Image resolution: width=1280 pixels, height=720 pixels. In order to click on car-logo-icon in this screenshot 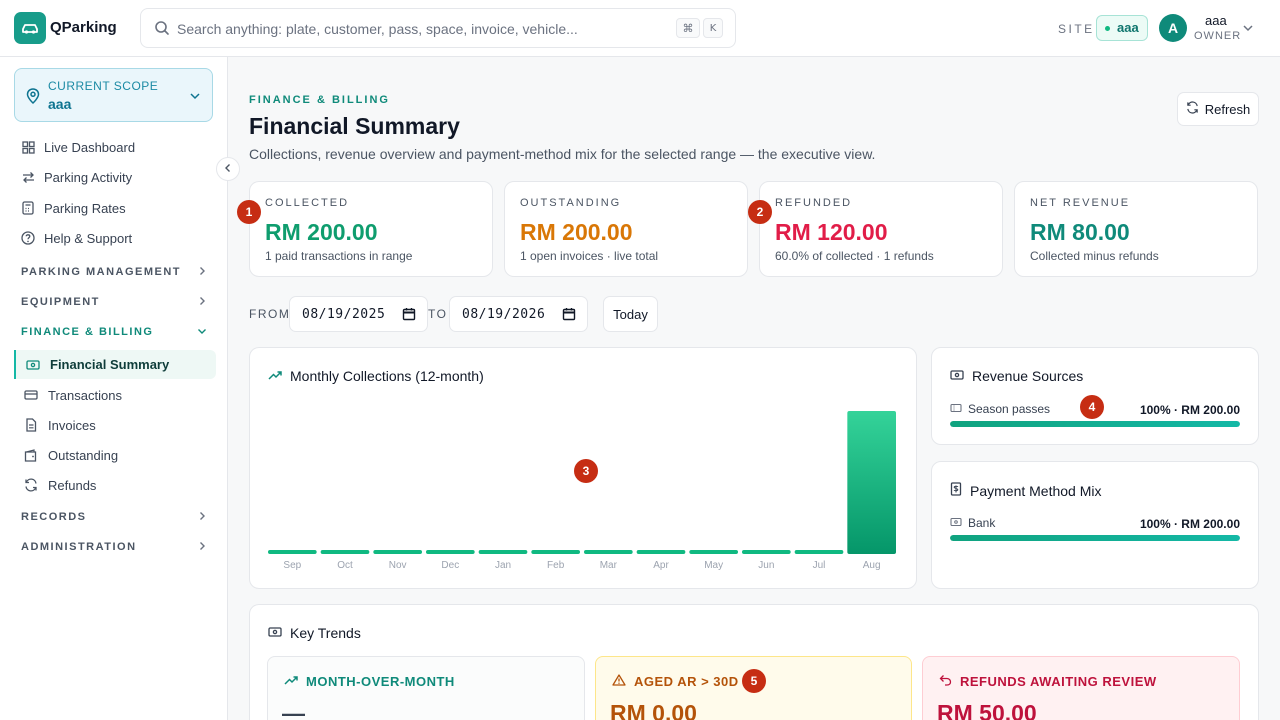, I will do `click(30, 28)`.